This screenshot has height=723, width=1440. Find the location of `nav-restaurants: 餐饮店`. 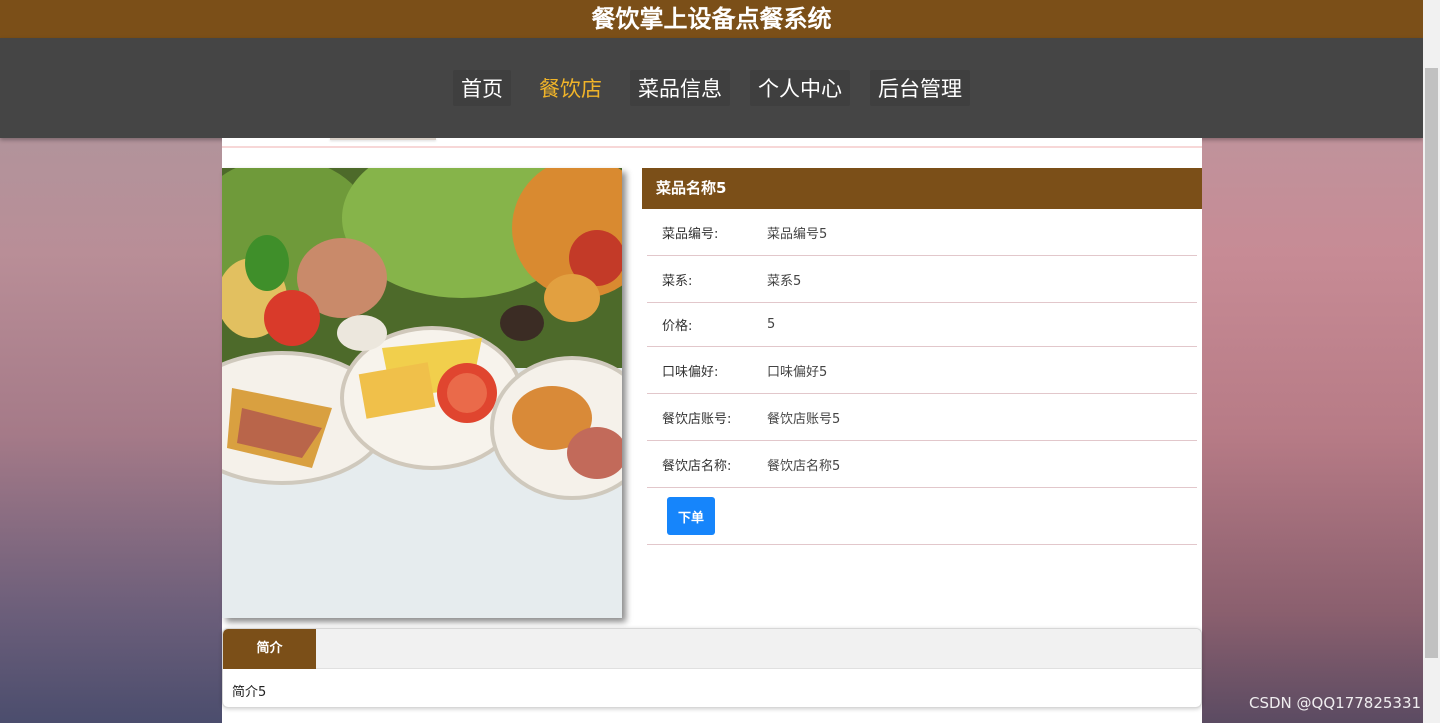

nav-restaurants: 餐饮店 is located at coordinates (570, 88).